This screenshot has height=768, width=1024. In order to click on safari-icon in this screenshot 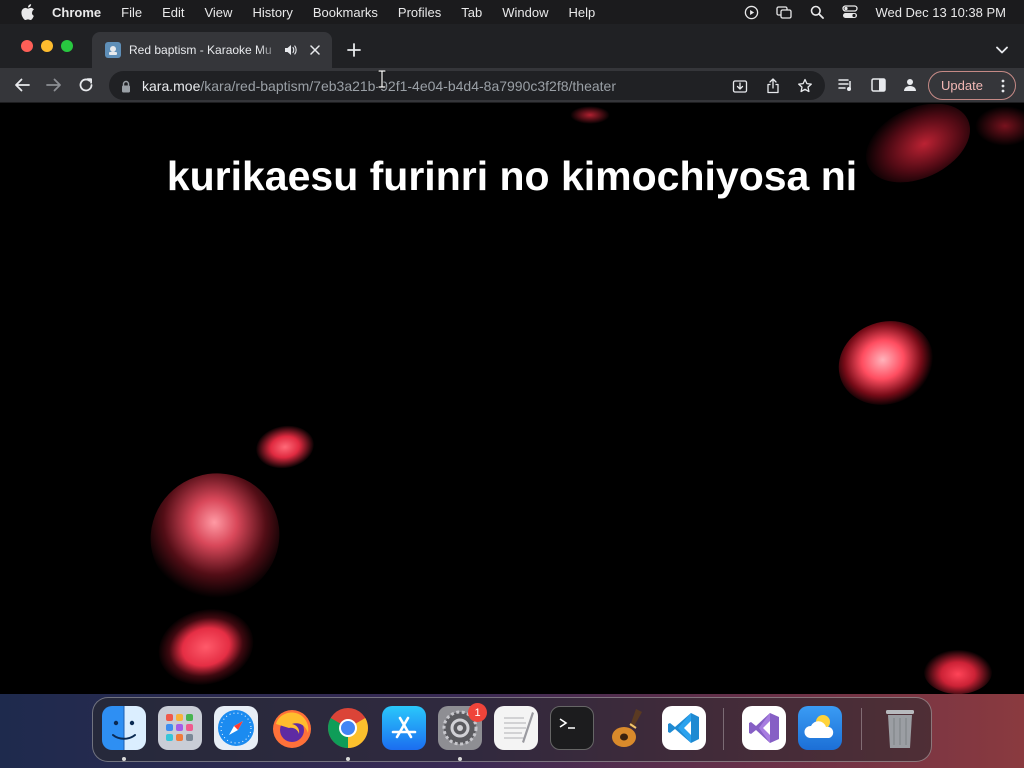, I will do `click(236, 728)`.